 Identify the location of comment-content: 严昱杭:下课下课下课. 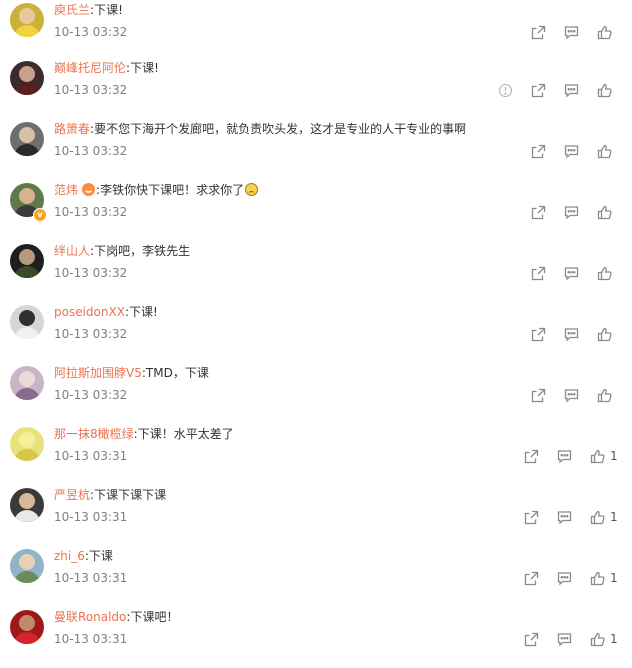
(110, 495).